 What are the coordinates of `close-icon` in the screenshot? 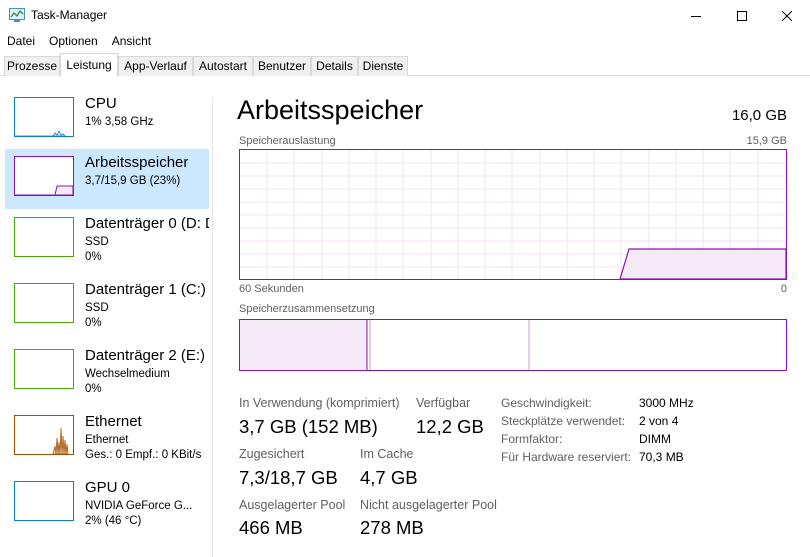 It's located at (787, 15).